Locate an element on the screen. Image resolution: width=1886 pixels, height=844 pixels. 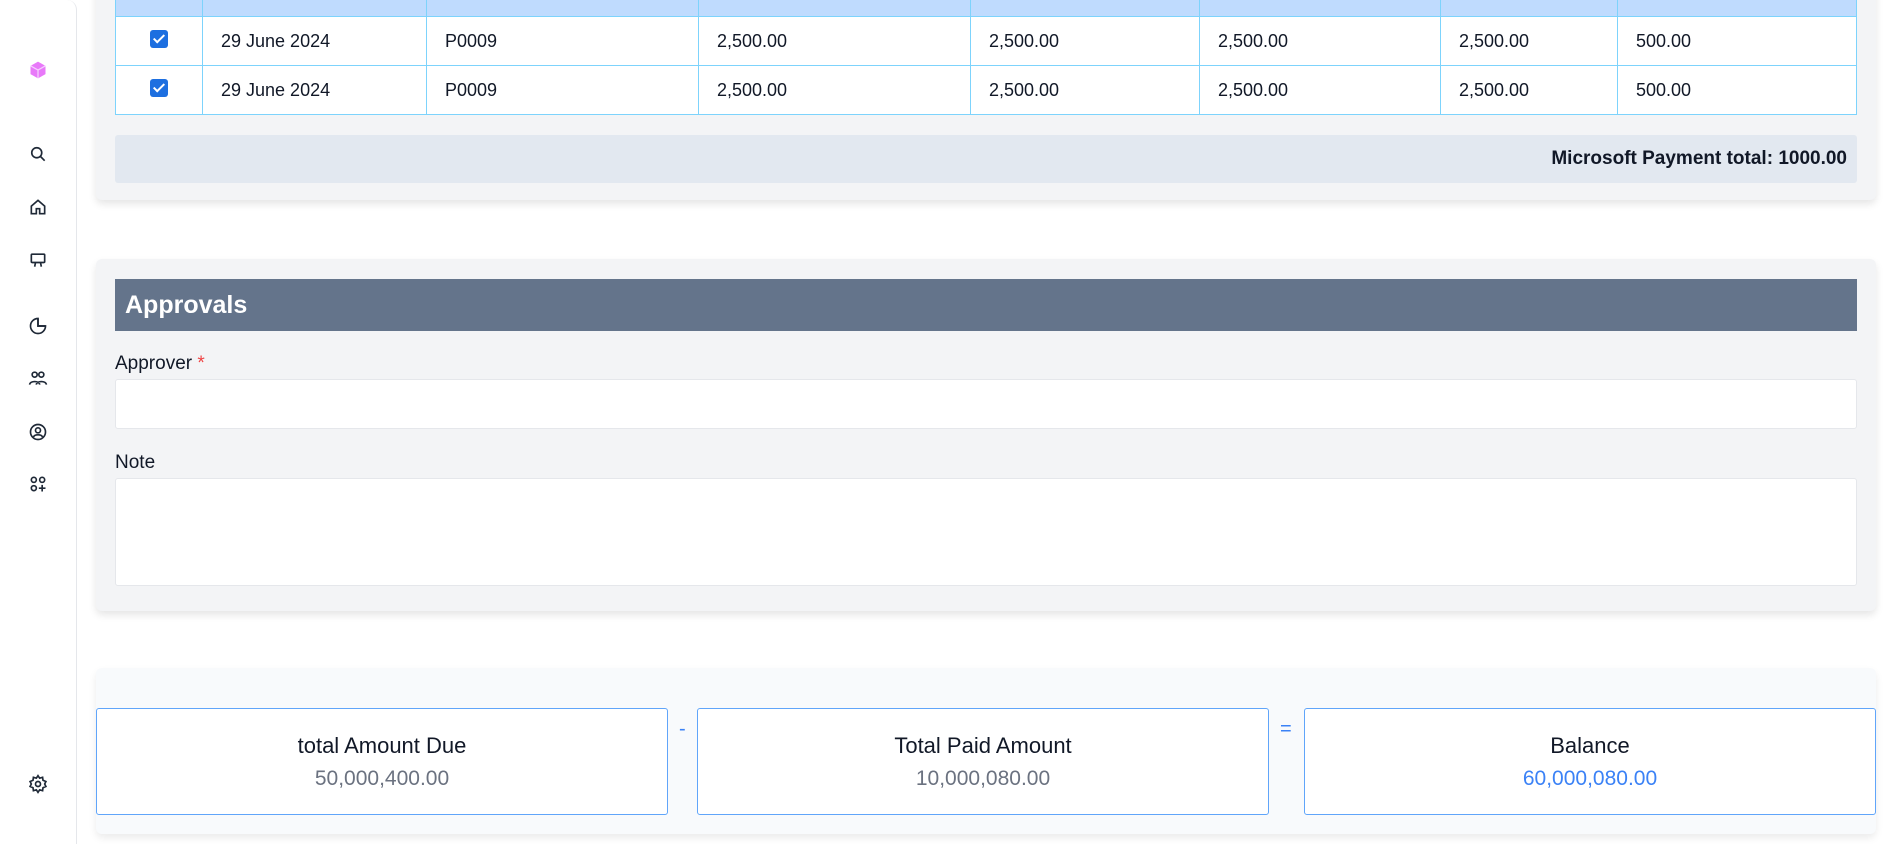
total-paid-amount-box: Total Paid Amount 10,000,080.00 is located at coordinates (983, 761).